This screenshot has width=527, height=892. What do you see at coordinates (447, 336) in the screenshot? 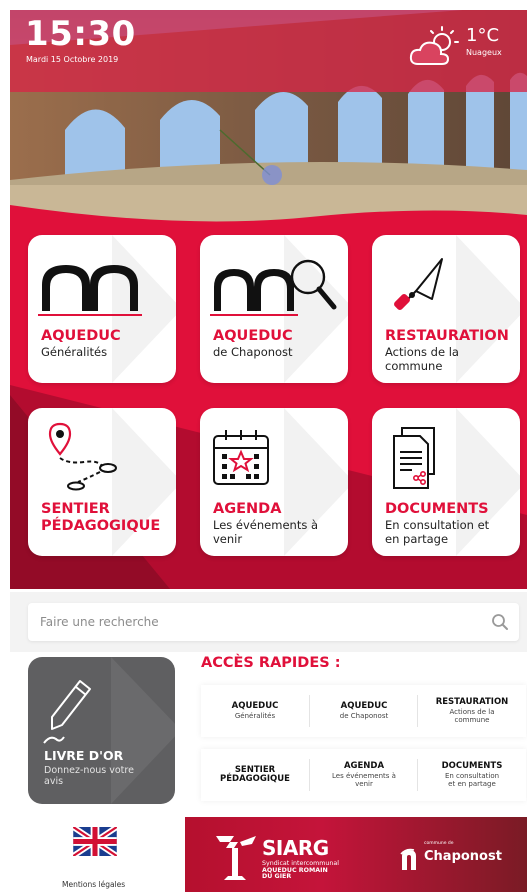
I see `tile-title: RESTAURATION` at bounding box center [447, 336].